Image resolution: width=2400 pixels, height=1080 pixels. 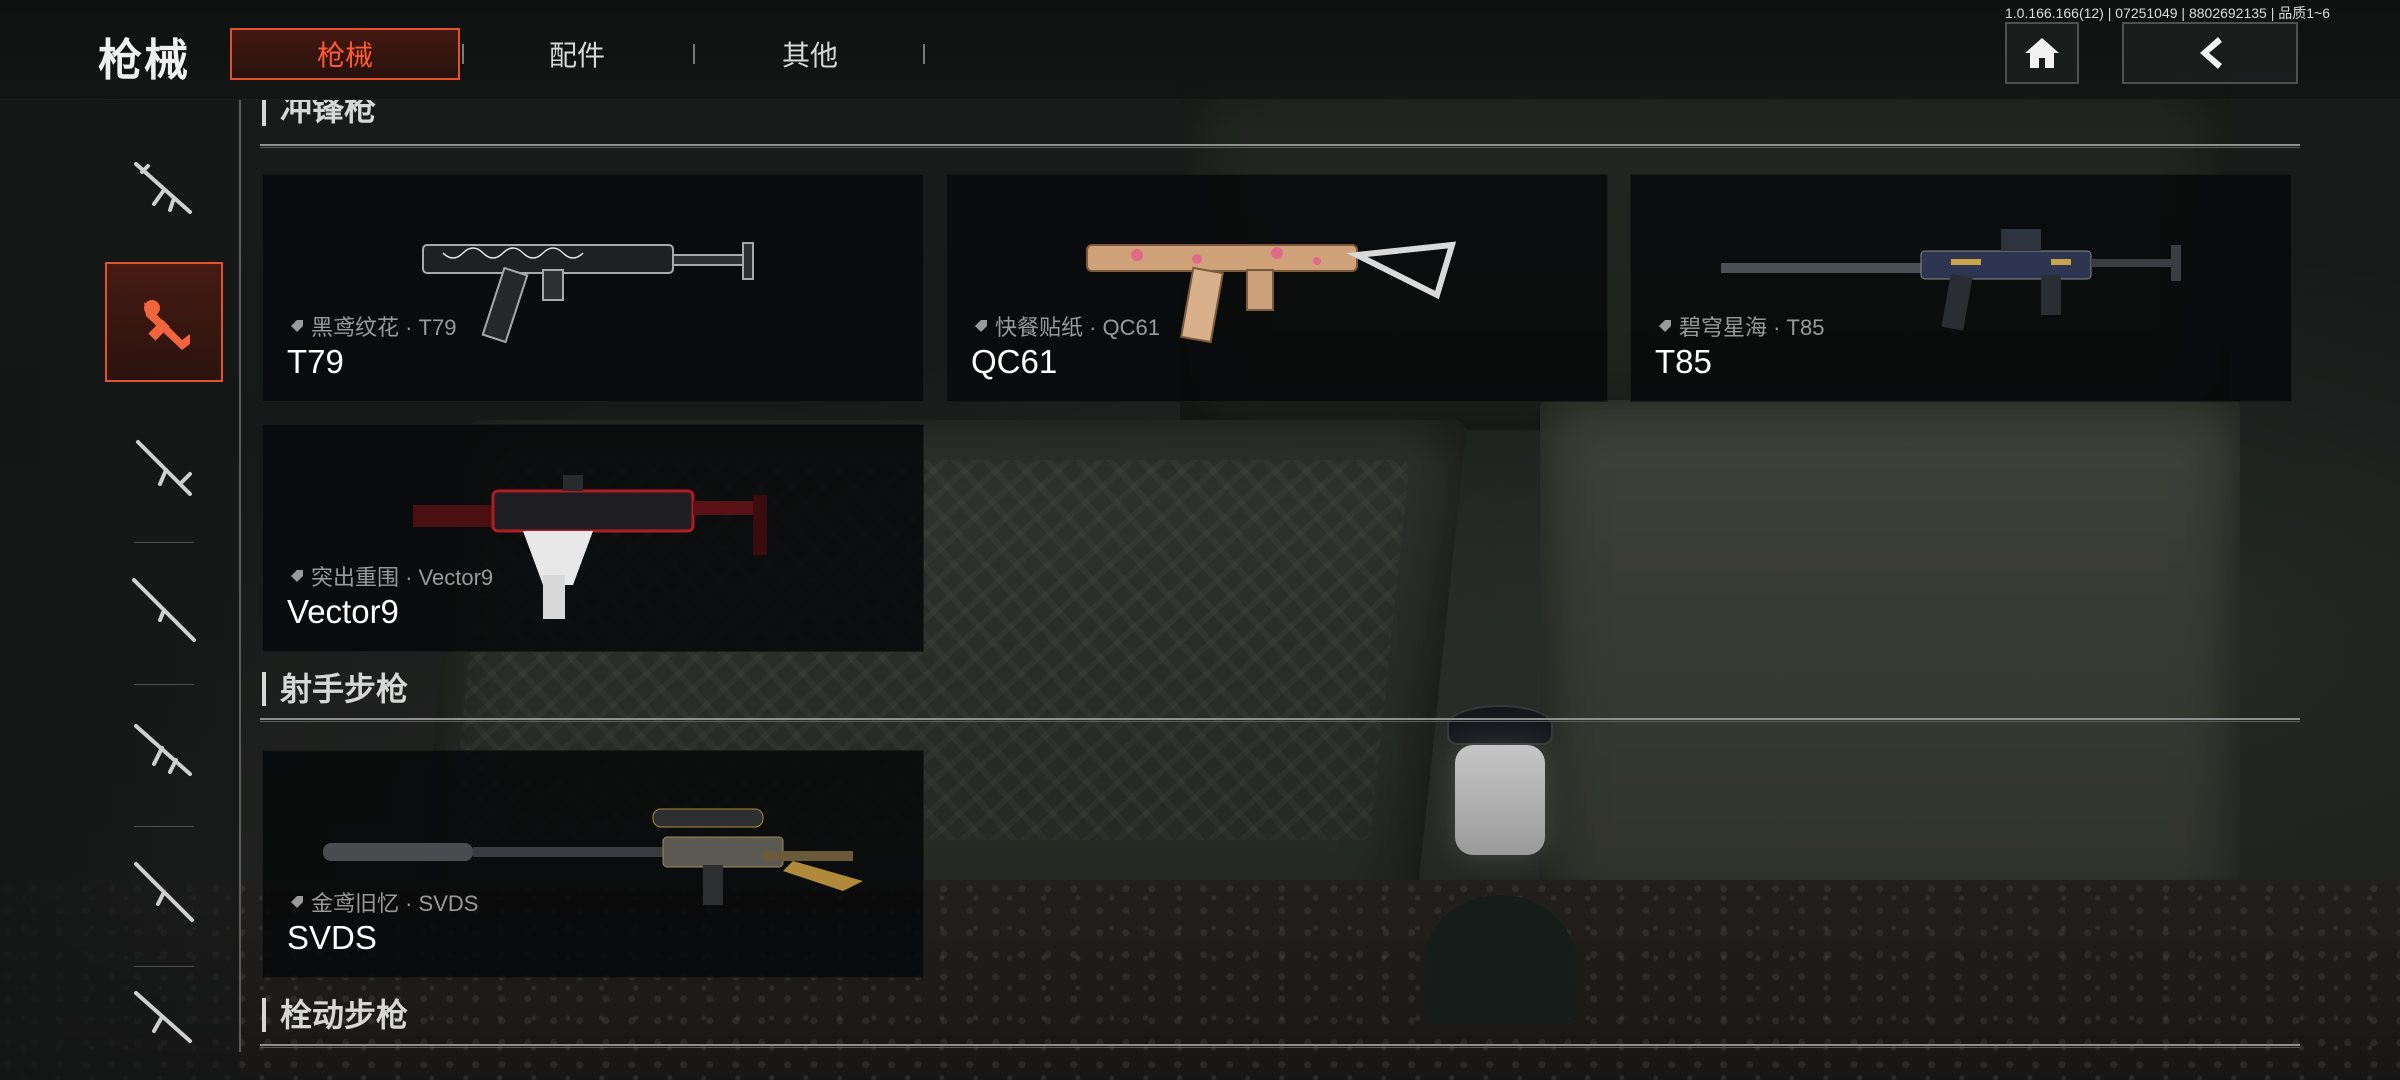 What do you see at coordinates (1740, 326) in the screenshot?
I see `skin-label: 碧穹星海 · T85` at bounding box center [1740, 326].